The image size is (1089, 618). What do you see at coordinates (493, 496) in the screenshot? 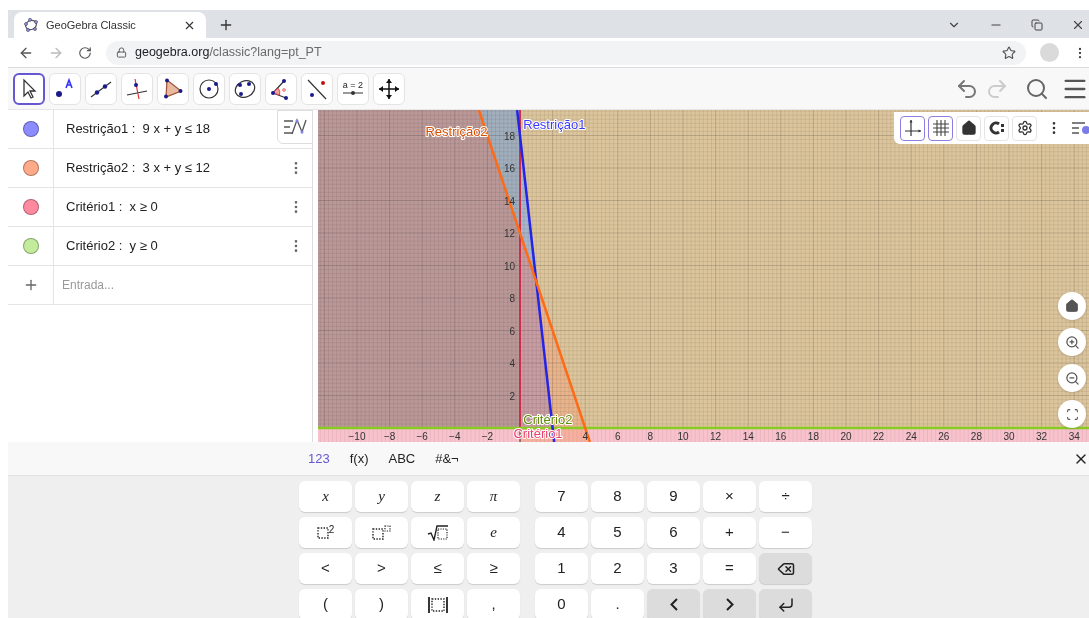
I see `keyboard-key: π` at bounding box center [493, 496].